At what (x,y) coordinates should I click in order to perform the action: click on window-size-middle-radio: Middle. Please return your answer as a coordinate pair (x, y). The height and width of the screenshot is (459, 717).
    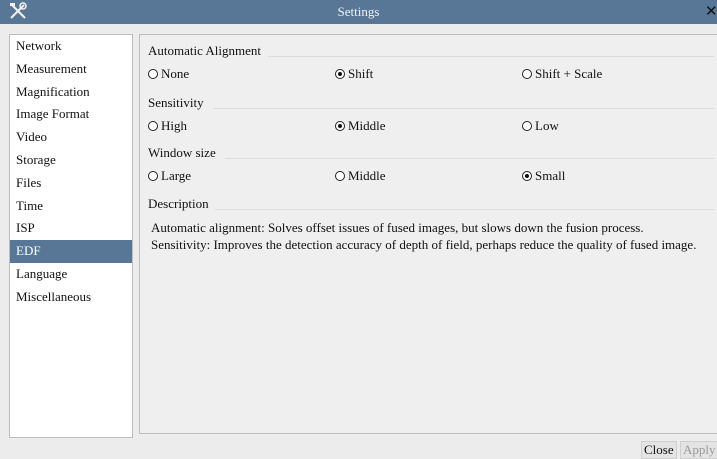
    Looking at the image, I should click on (360, 176).